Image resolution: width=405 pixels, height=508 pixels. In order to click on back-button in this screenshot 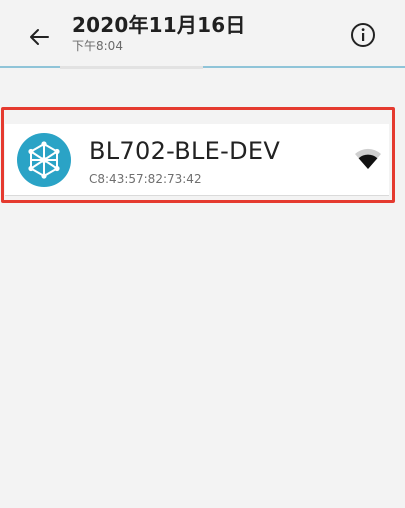, I will do `click(39, 37)`.